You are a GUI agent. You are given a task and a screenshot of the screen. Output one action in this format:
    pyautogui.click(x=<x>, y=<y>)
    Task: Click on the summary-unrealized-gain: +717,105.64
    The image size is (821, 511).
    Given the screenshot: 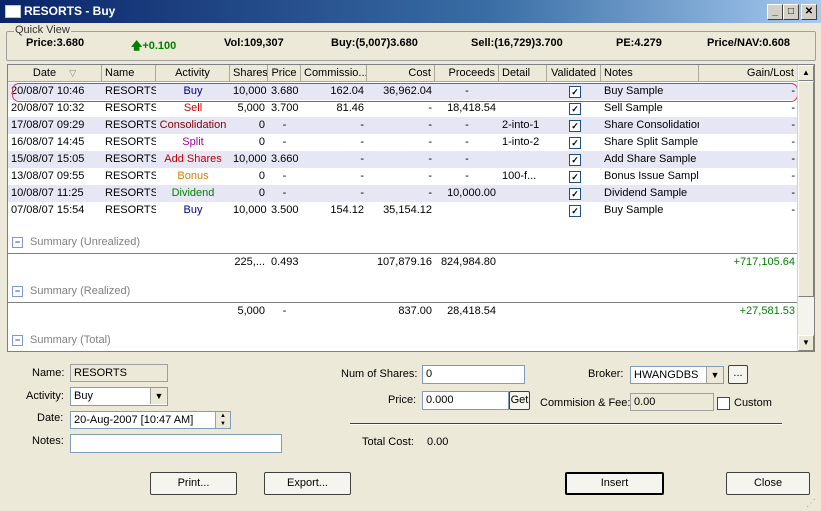 What is the action you would take?
    pyautogui.click(x=764, y=262)
    